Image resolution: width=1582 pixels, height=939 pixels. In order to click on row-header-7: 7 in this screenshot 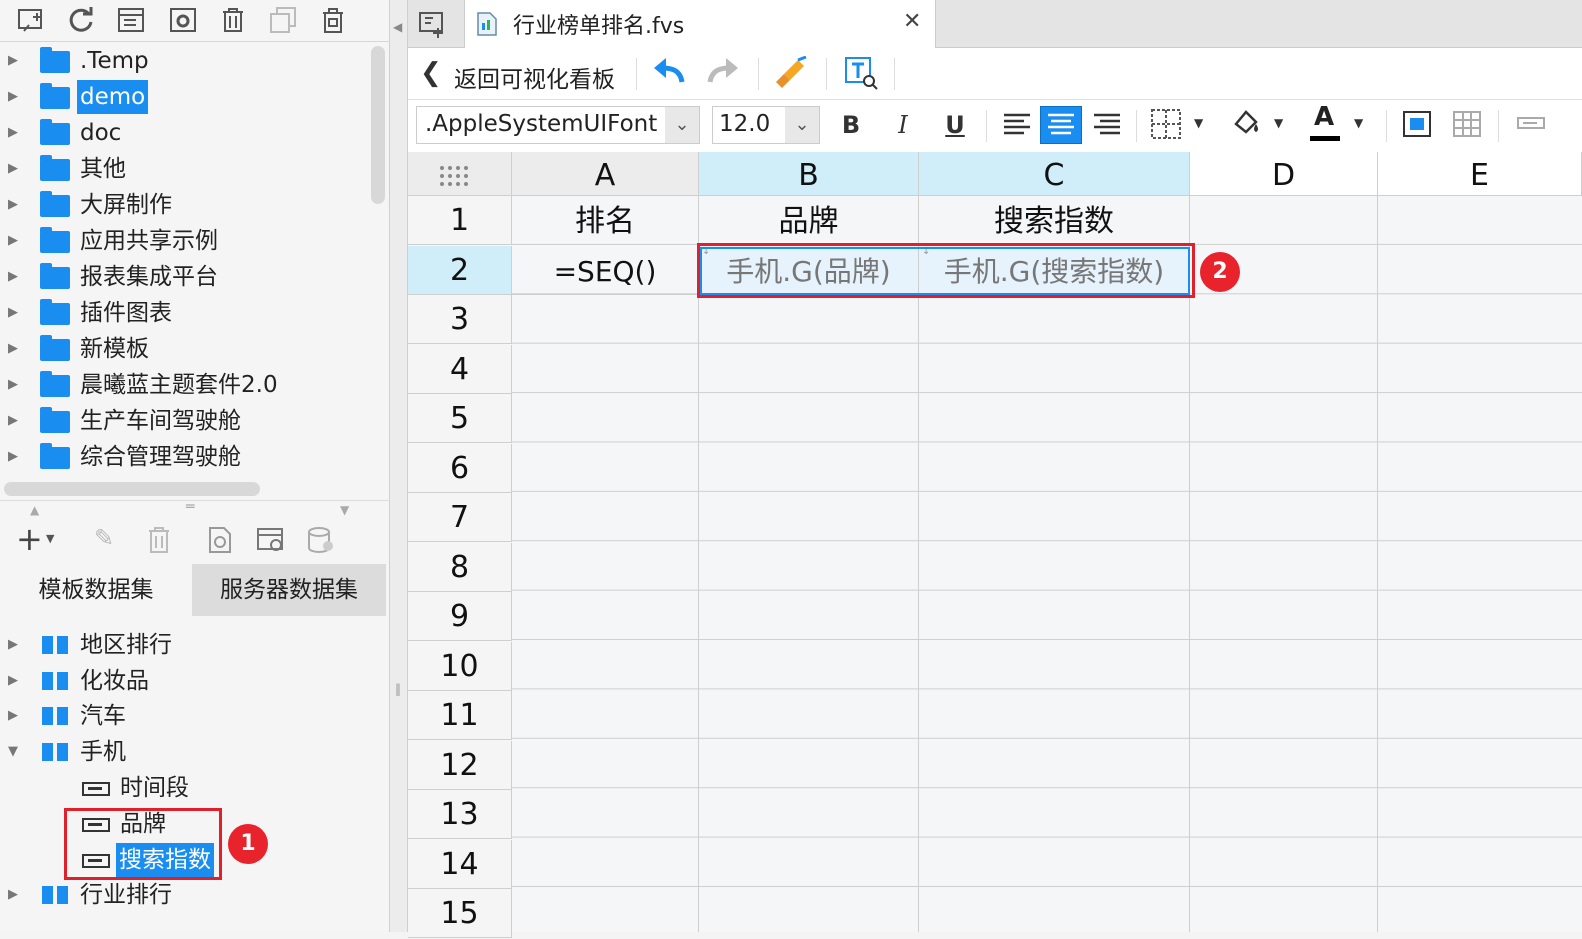, I will do `click(460, 517)`.